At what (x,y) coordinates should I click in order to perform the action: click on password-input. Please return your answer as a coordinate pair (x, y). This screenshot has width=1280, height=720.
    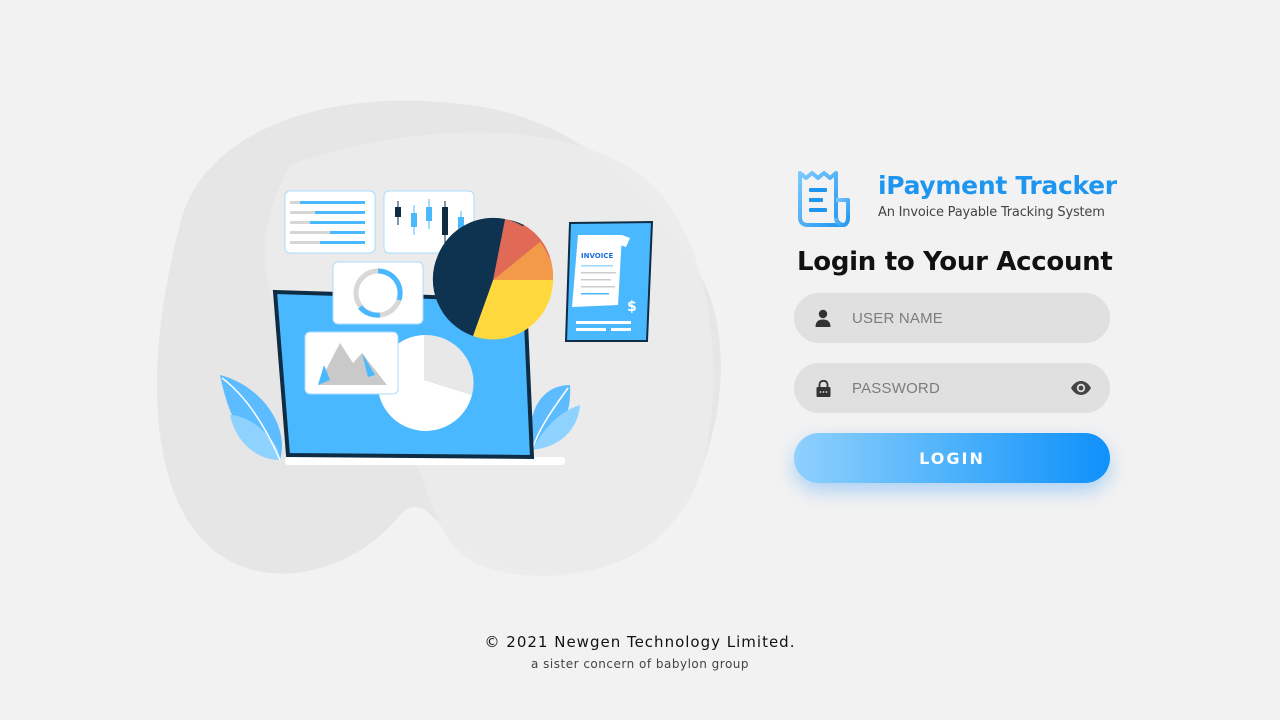
    Looking at the image, I should click on (952, 388).